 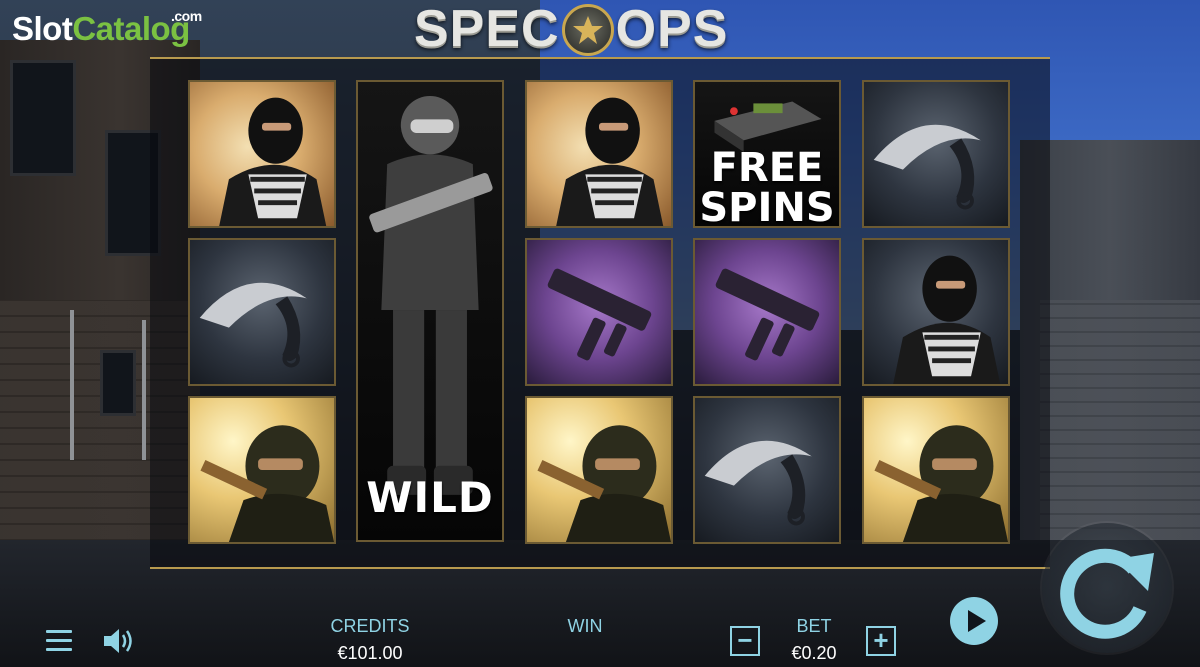 I want to click on symbol-wild: WILD, so click(x=430, y=311).